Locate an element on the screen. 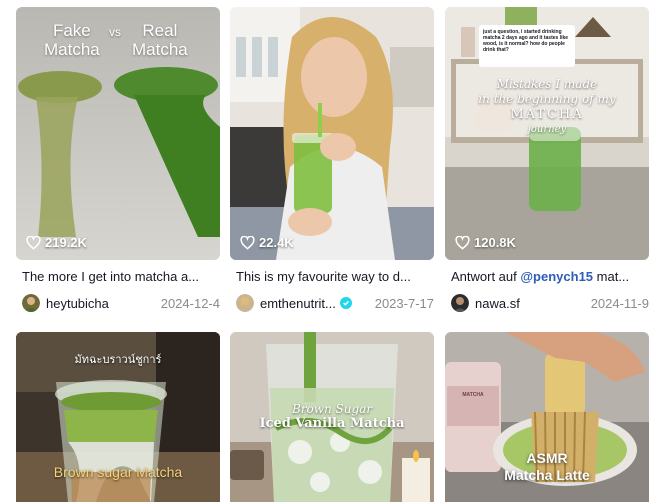  overlay-brown-sugar: Brown sugar Matcha is located at coordinates (118, 472).